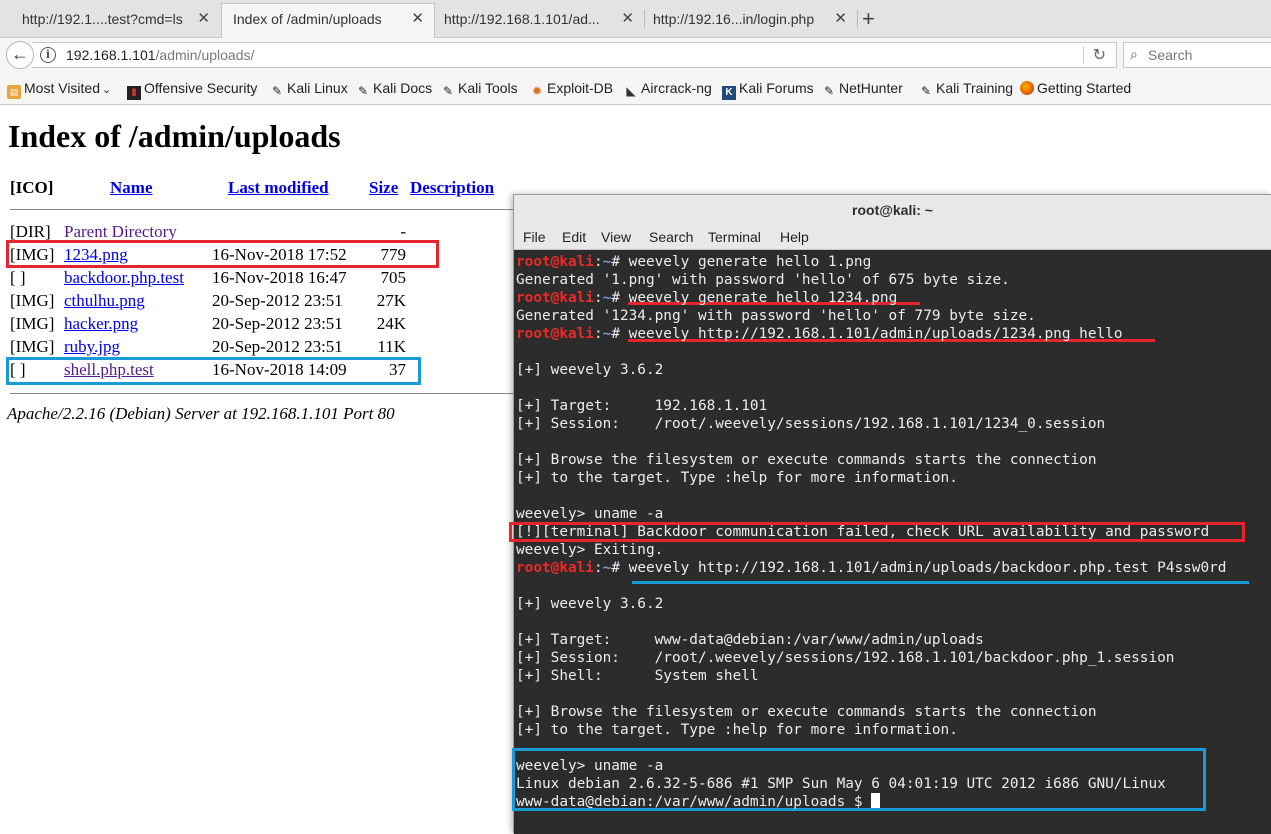  I want to click on terminal-output-line: [+] weevely 3.6.2, so click(589, 370).